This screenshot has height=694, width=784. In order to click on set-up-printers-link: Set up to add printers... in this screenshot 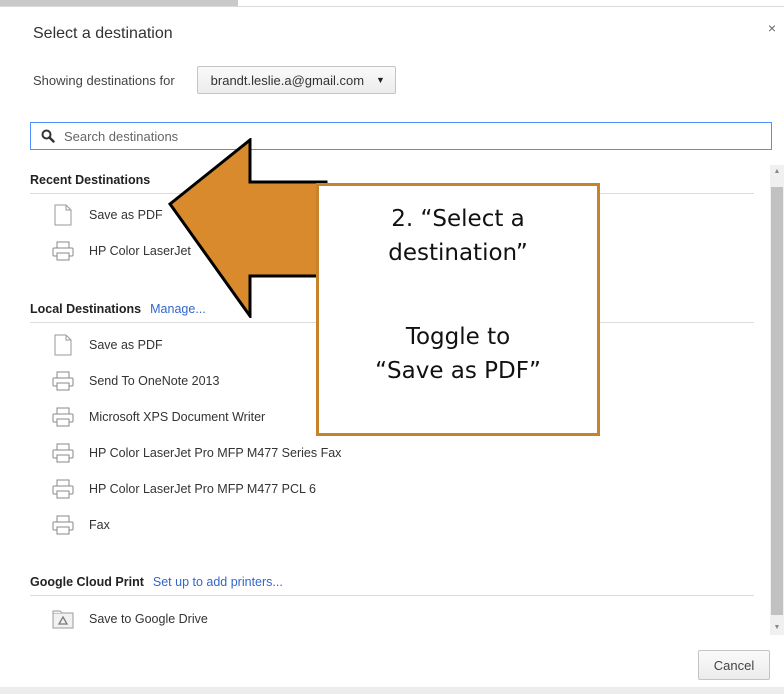, I will do `click(218, 582)`.